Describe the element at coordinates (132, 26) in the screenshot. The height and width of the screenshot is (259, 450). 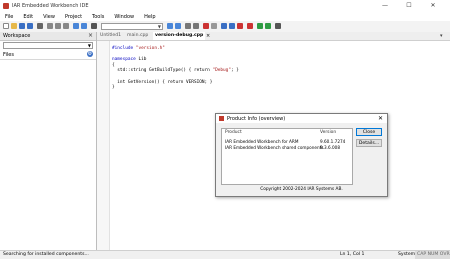
I see `find-combobox: ▼` at that location.